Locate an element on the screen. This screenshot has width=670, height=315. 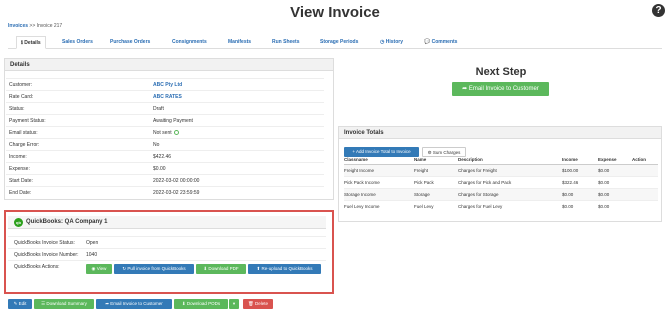
download-pods-button: ⬇ Download PODs is located at coordinates (201, 304).